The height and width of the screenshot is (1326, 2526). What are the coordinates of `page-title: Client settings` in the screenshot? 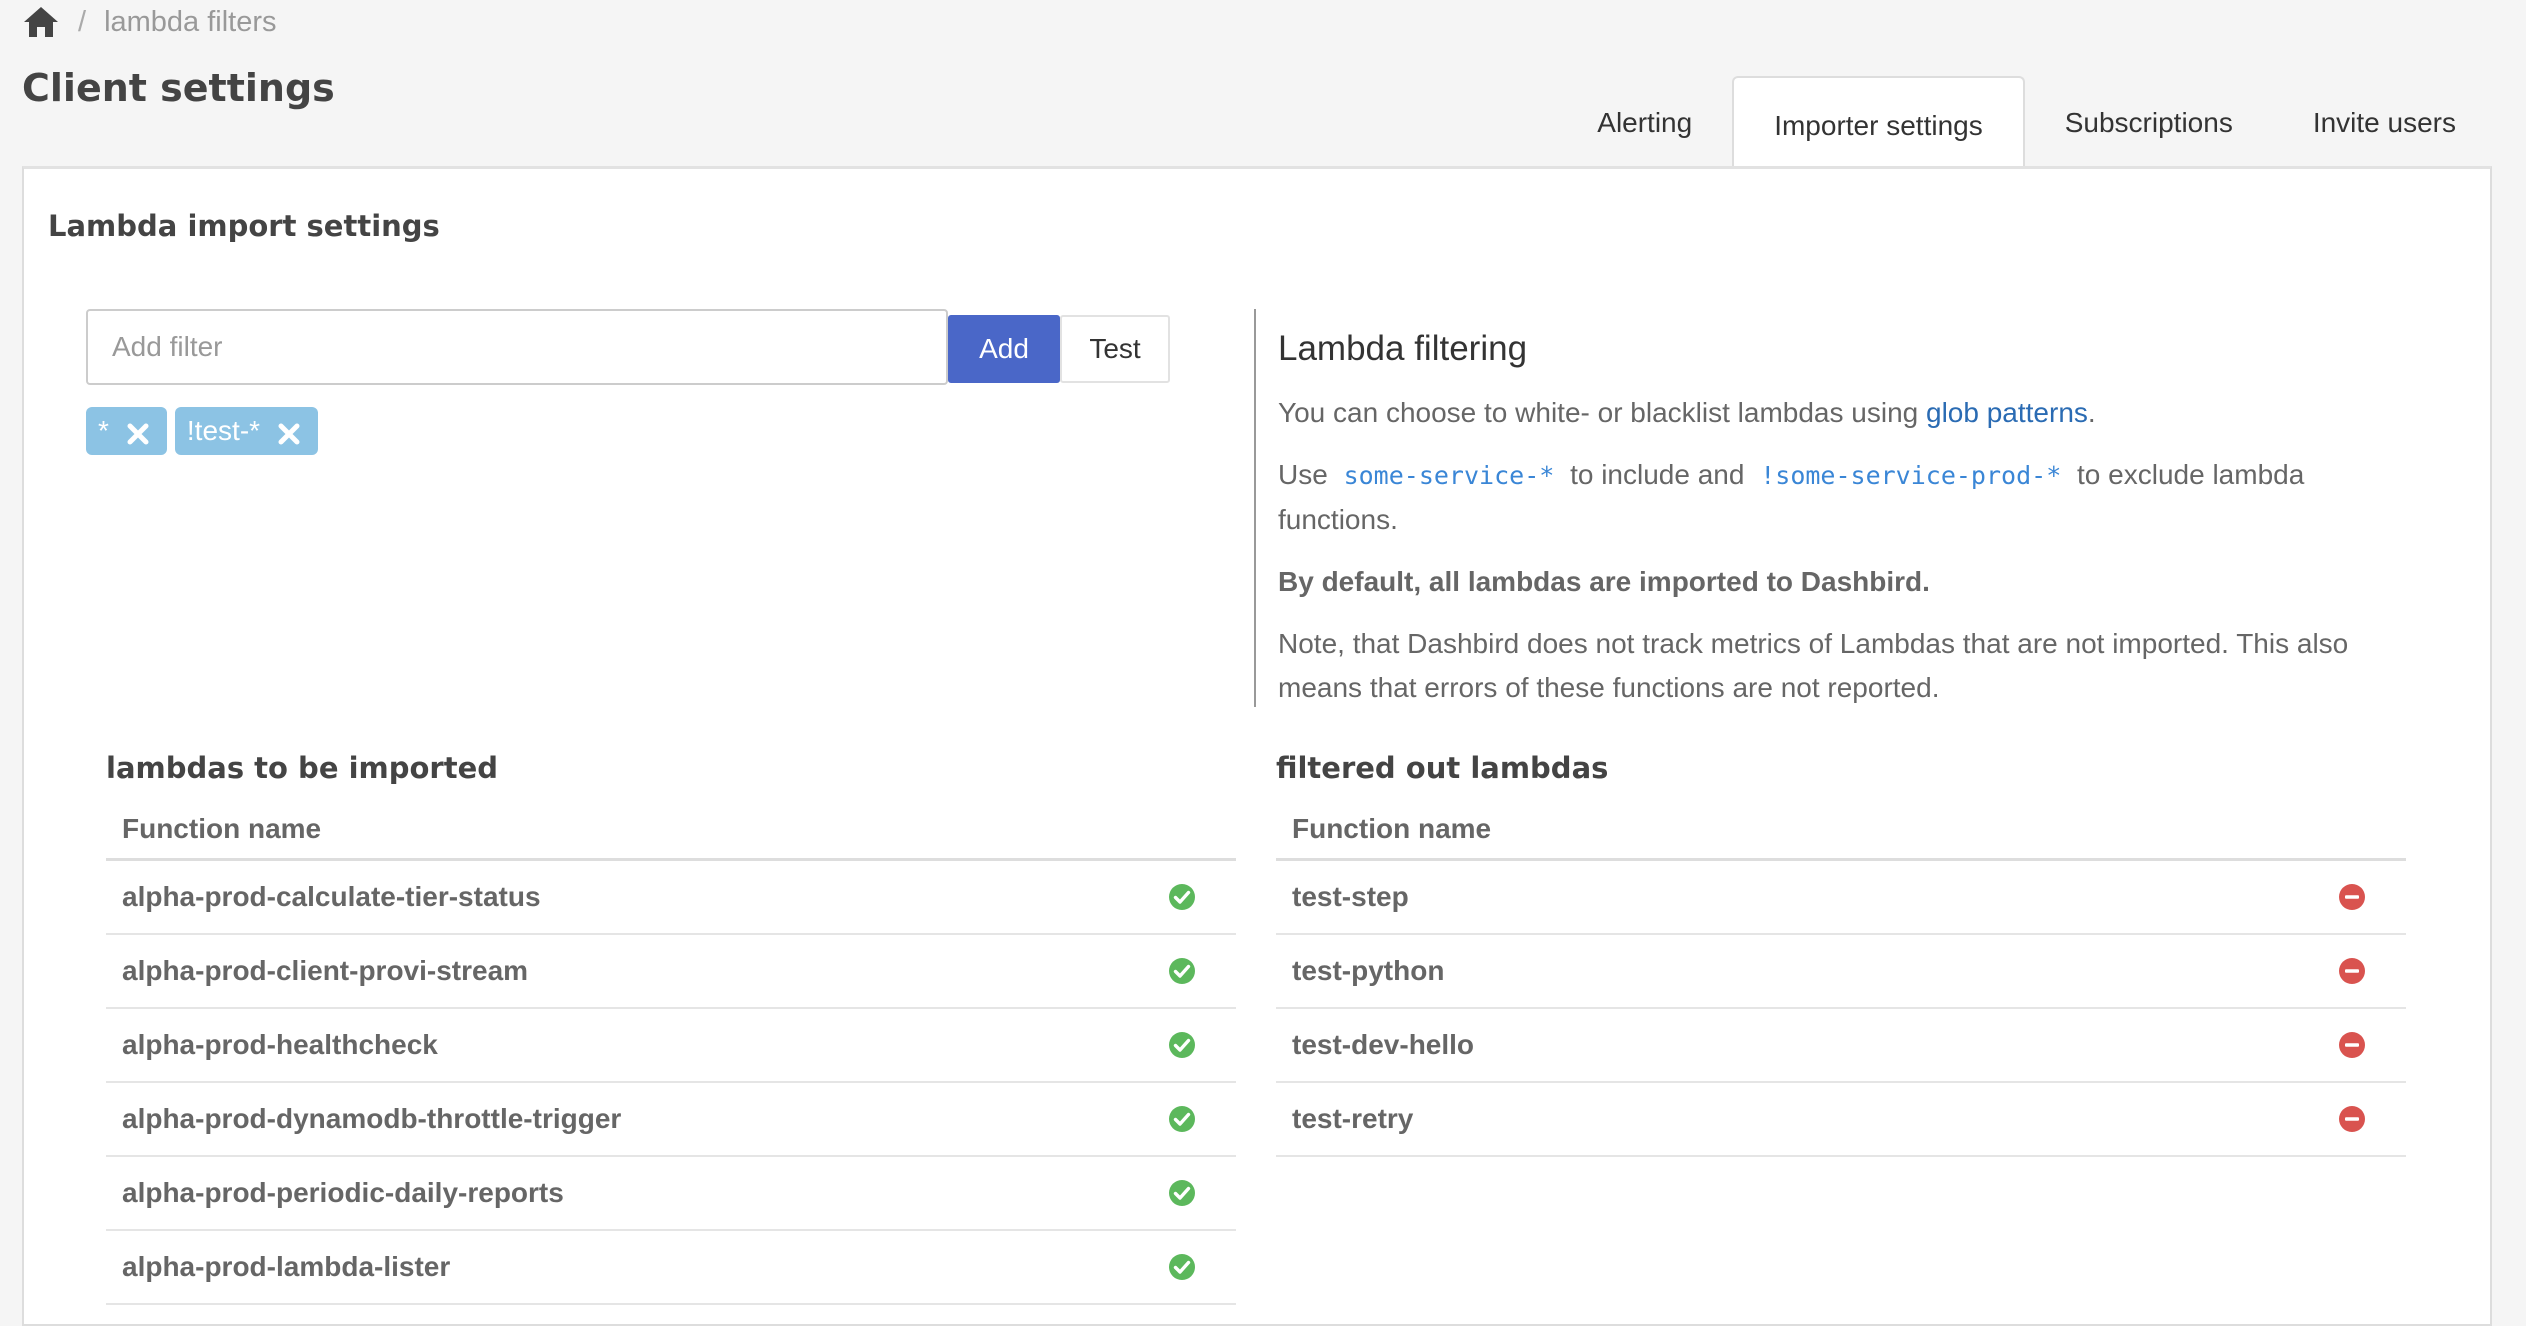 It's located at (178, 88).